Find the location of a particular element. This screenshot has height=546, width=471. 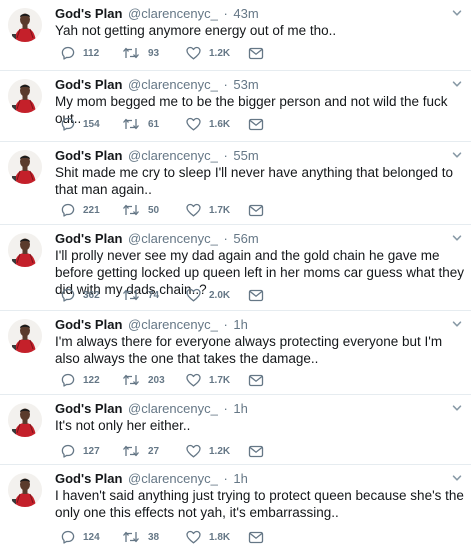

retweet-button: 61 is located at coordinates (140, 124).